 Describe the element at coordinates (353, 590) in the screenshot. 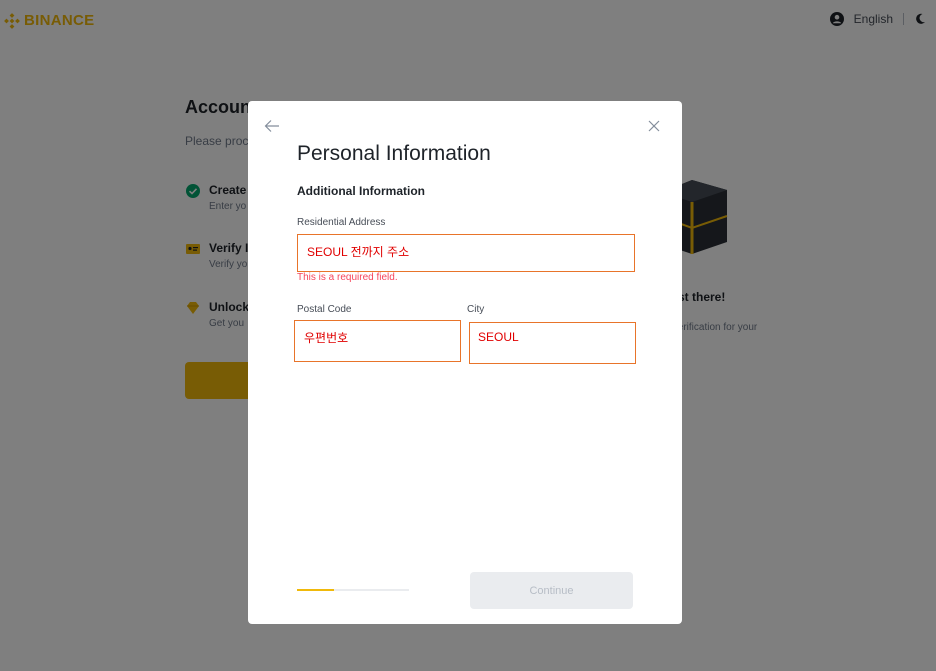

I see `step-progress-bar` at that location.